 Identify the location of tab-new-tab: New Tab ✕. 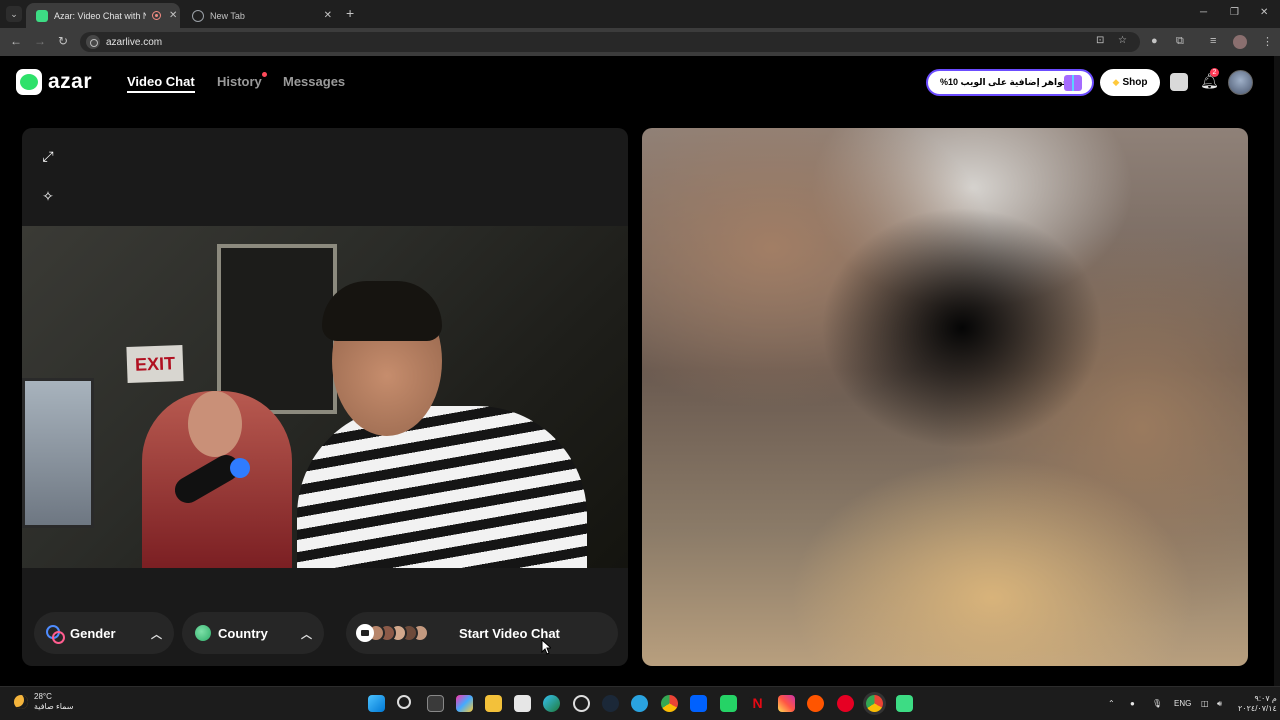
(261, 15).